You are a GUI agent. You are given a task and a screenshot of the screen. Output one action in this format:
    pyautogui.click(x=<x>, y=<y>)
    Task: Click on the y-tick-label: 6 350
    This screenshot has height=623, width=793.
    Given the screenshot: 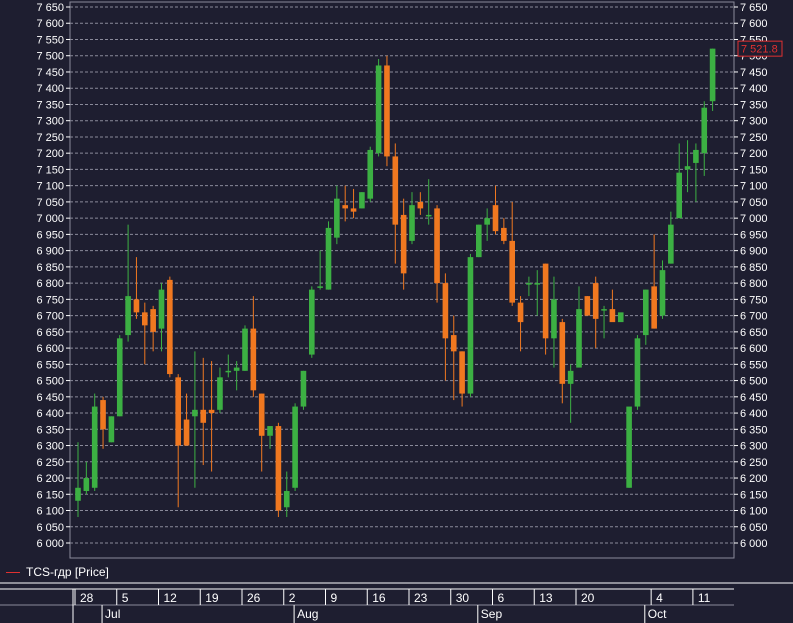 What is the action you would take?
    pyautogui.click(x=754, y=430)
    